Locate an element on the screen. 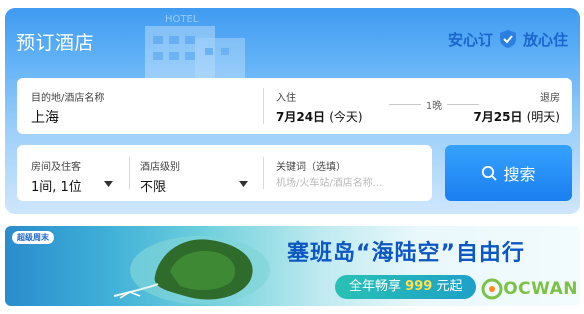 The width and height of the screenshot is (584, 314). hotel-level-value: 不限 is located at coordinates (153, 187).